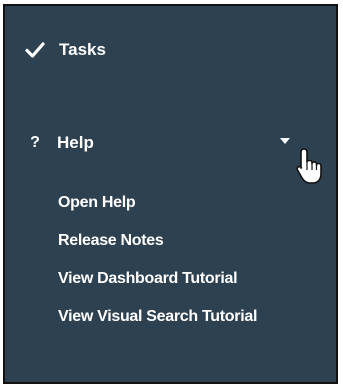 The height and width of the screenshot is (386, 343). Describe the element at coordinates (285, 141) in the screenshot. I see `caret-down-icon` at that location.